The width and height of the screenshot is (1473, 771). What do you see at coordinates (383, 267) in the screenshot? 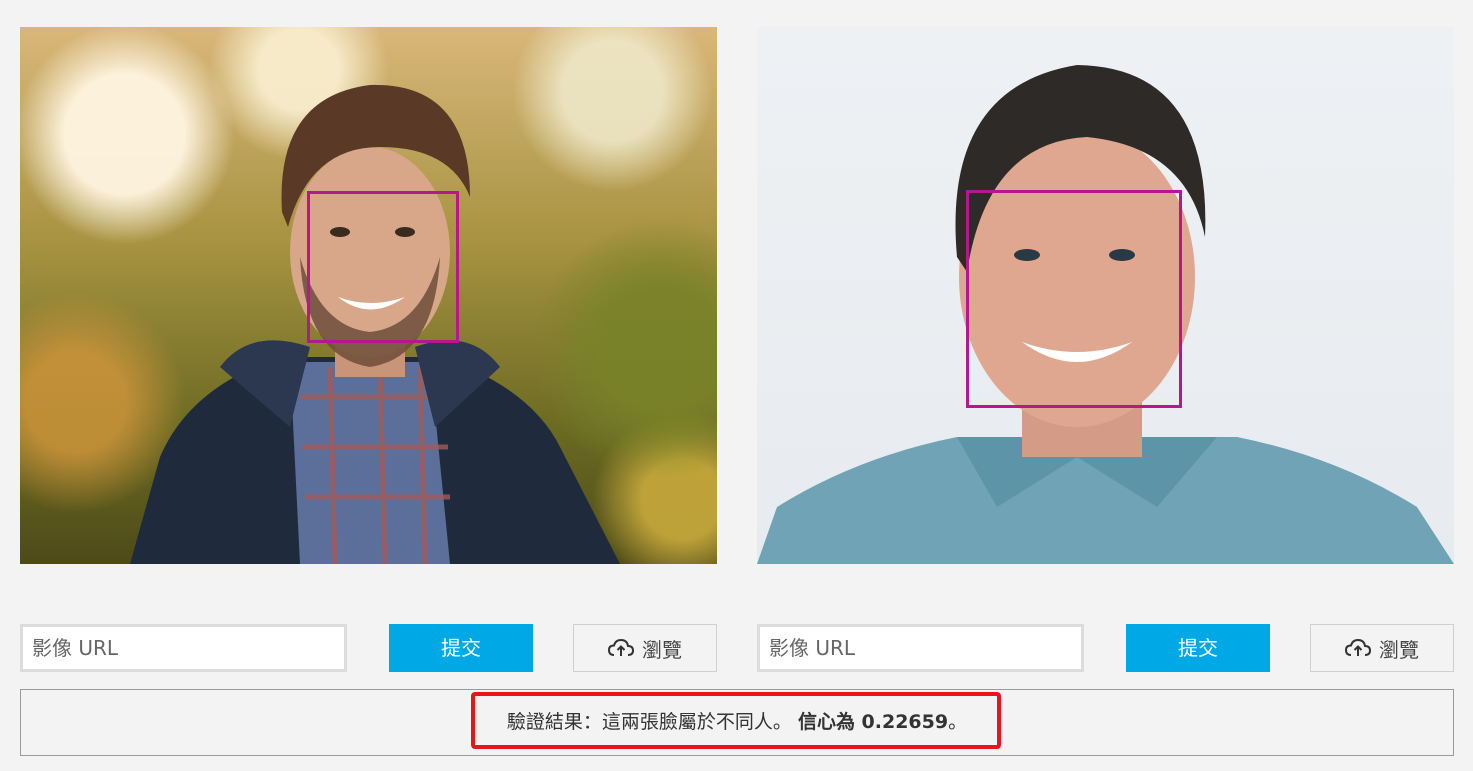
I see `left-face-detection-box` at bounding box center [383, 267].